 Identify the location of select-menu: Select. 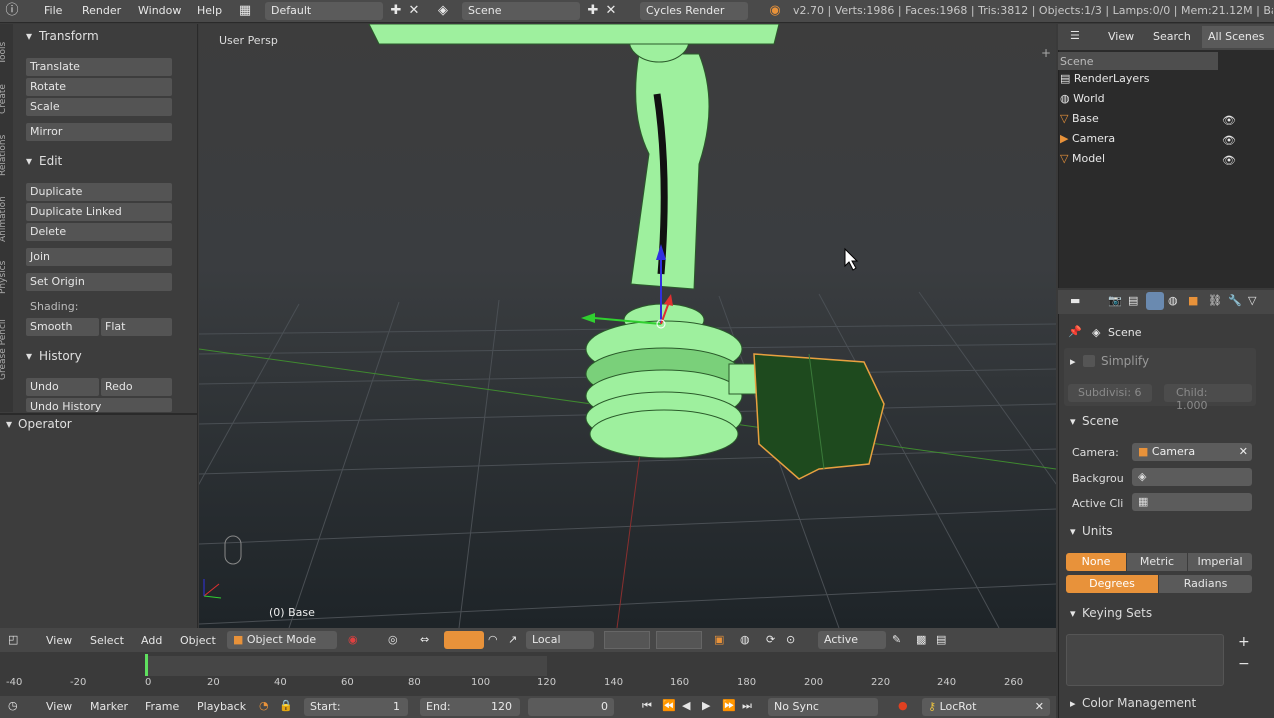
(107, 640).